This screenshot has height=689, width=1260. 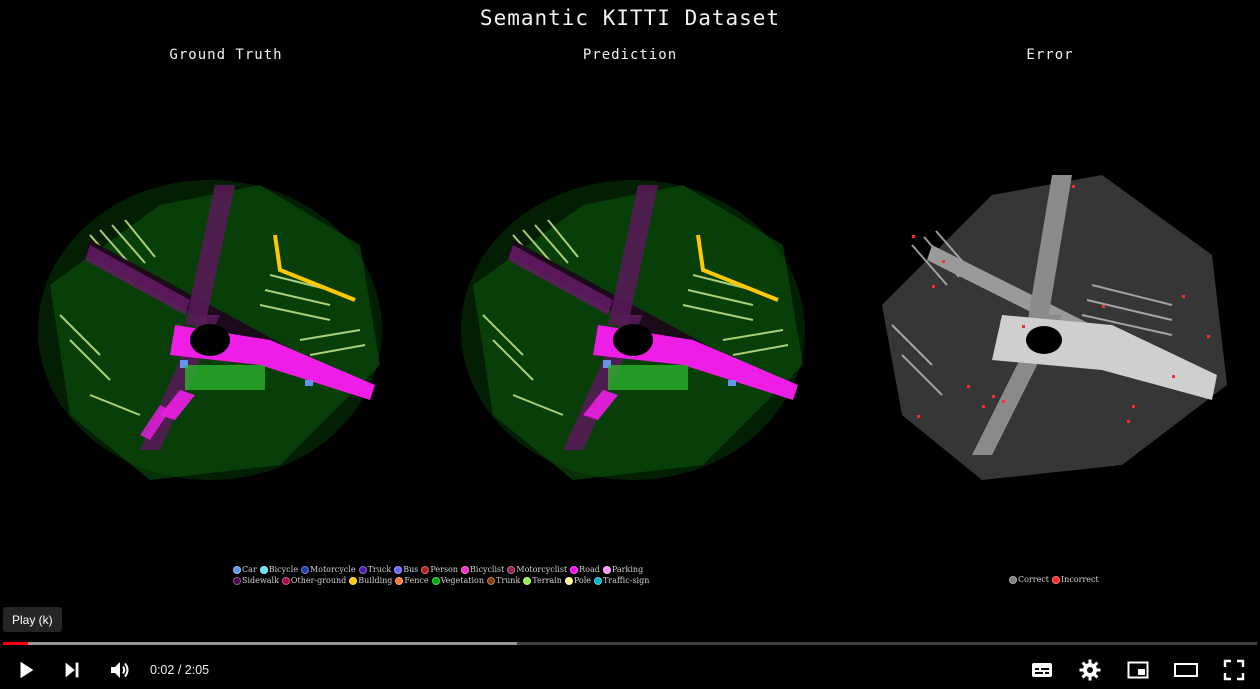 I want to click on gear-icon, so click(x=1090, y=669).